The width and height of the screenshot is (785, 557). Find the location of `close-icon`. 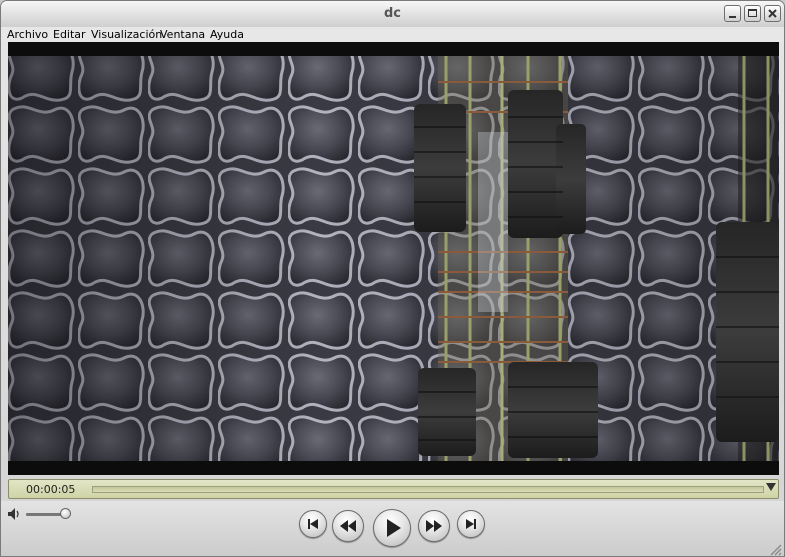

close-icon is located at coordinates (772, 13).